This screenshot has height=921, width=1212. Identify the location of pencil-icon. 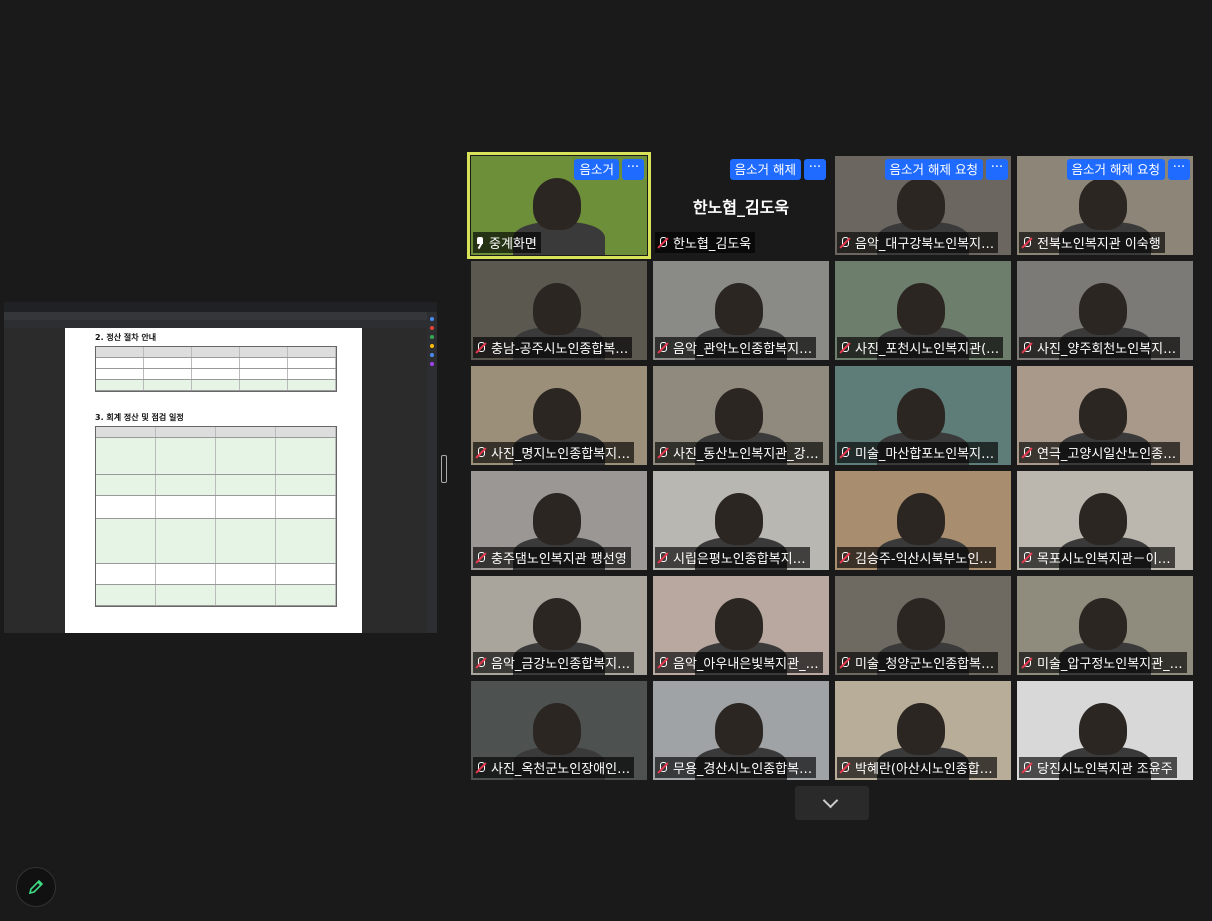
(36, 887).